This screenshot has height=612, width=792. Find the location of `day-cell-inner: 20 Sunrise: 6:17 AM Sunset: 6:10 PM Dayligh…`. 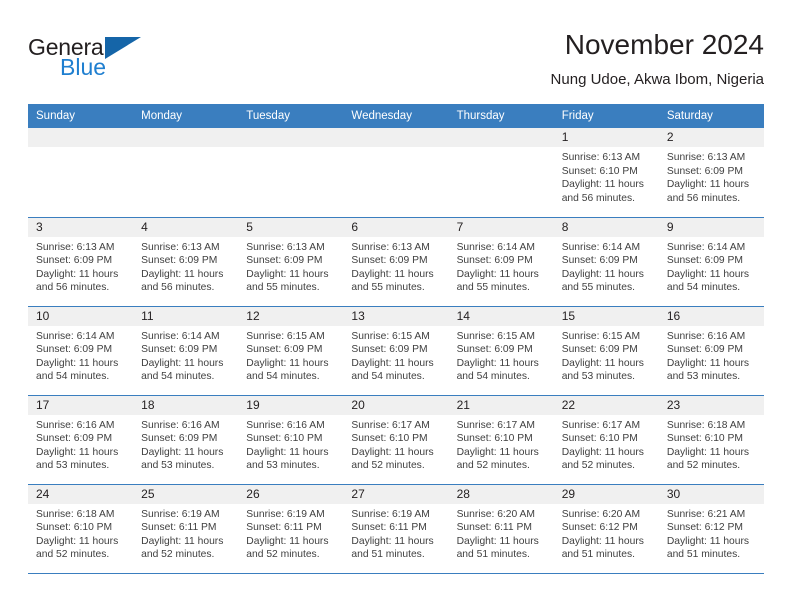

day-cell-inner: 20 Sunrise: 6:17 AM Sunset: 6:10 PM Dayligh… is located at coordinates (396, 439).